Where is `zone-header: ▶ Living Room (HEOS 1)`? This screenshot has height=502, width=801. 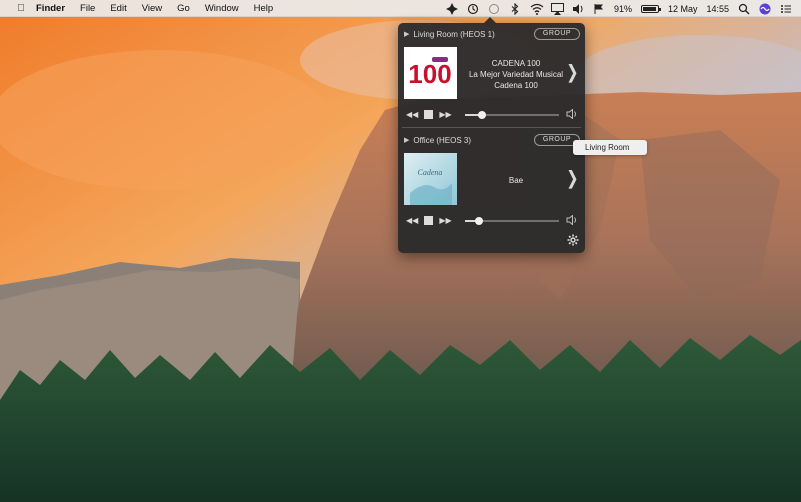
zone-header: ▶ Living Room (HEOS 1) is located at coordinates (449, 34).